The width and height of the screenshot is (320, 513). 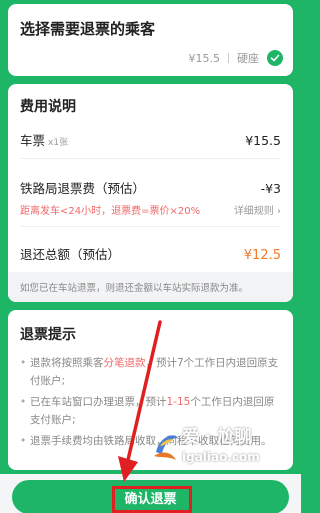 I want to click on watermark-logo: 爱 · 尬聊 igaliao.com, so click(x=225, y=450).